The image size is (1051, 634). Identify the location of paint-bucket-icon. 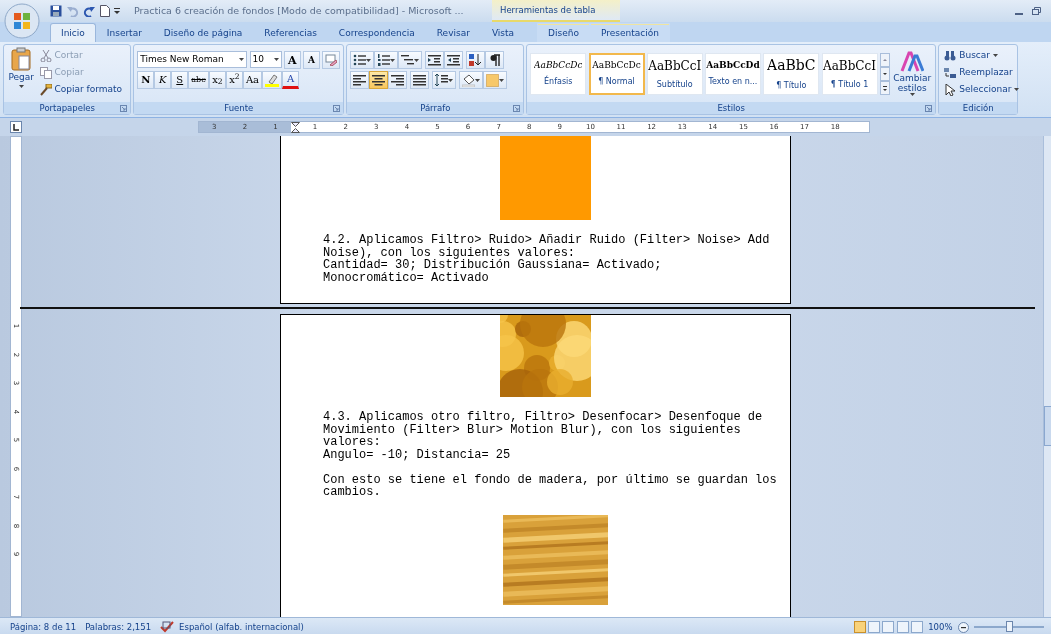
(469, 80).